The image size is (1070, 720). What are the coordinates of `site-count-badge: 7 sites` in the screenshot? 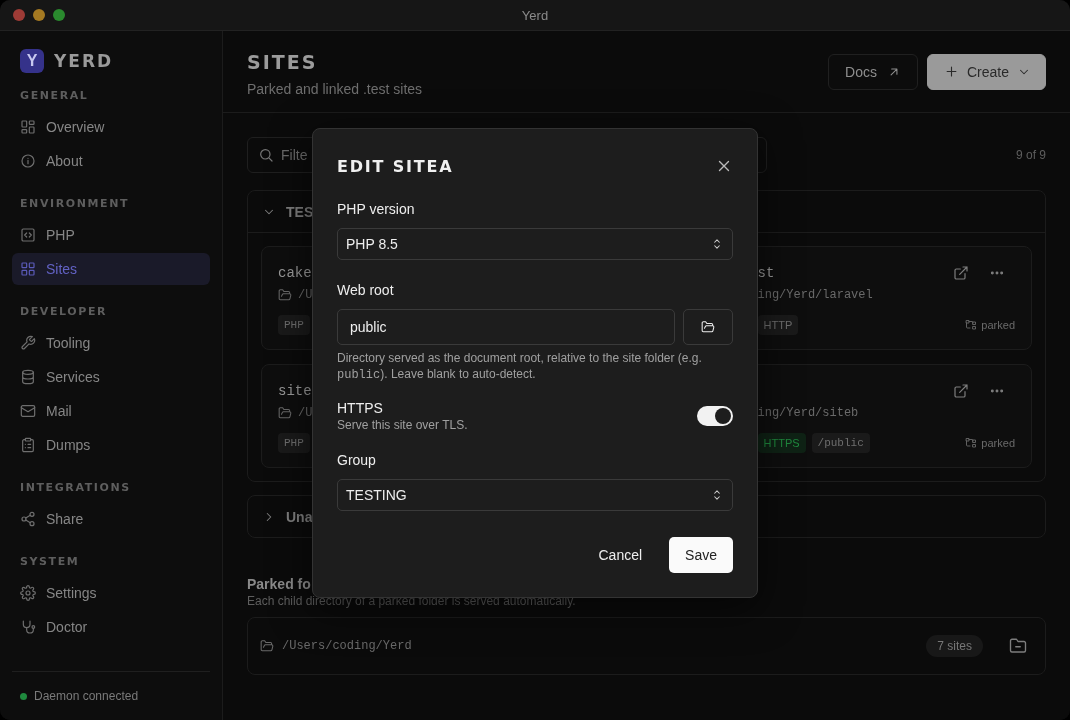 It's located at (954, 646).